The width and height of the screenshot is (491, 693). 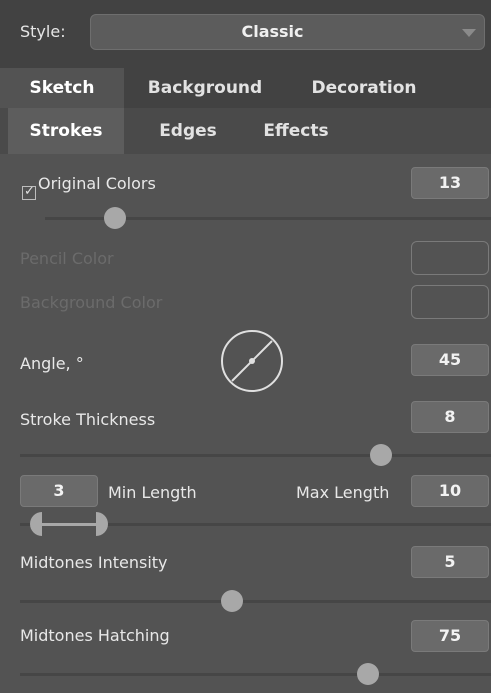 What do you see at coordinates (364, 88) in the screenshot?
I see `tab-decoration: Decoration` at bounding box center [364, 88].